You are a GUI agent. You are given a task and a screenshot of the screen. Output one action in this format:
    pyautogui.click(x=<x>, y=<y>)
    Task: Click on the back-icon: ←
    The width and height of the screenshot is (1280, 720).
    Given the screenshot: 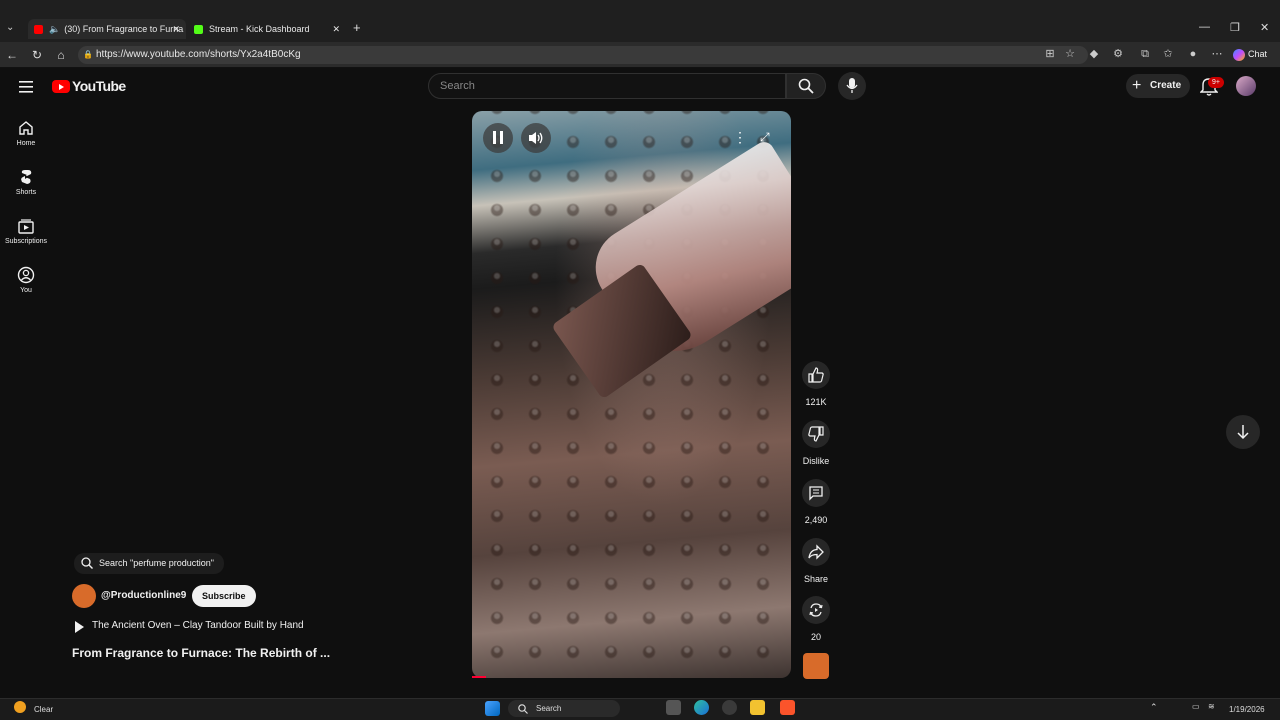 What is the action you would take?
    pyautogui.click(x=12, y=55)
    